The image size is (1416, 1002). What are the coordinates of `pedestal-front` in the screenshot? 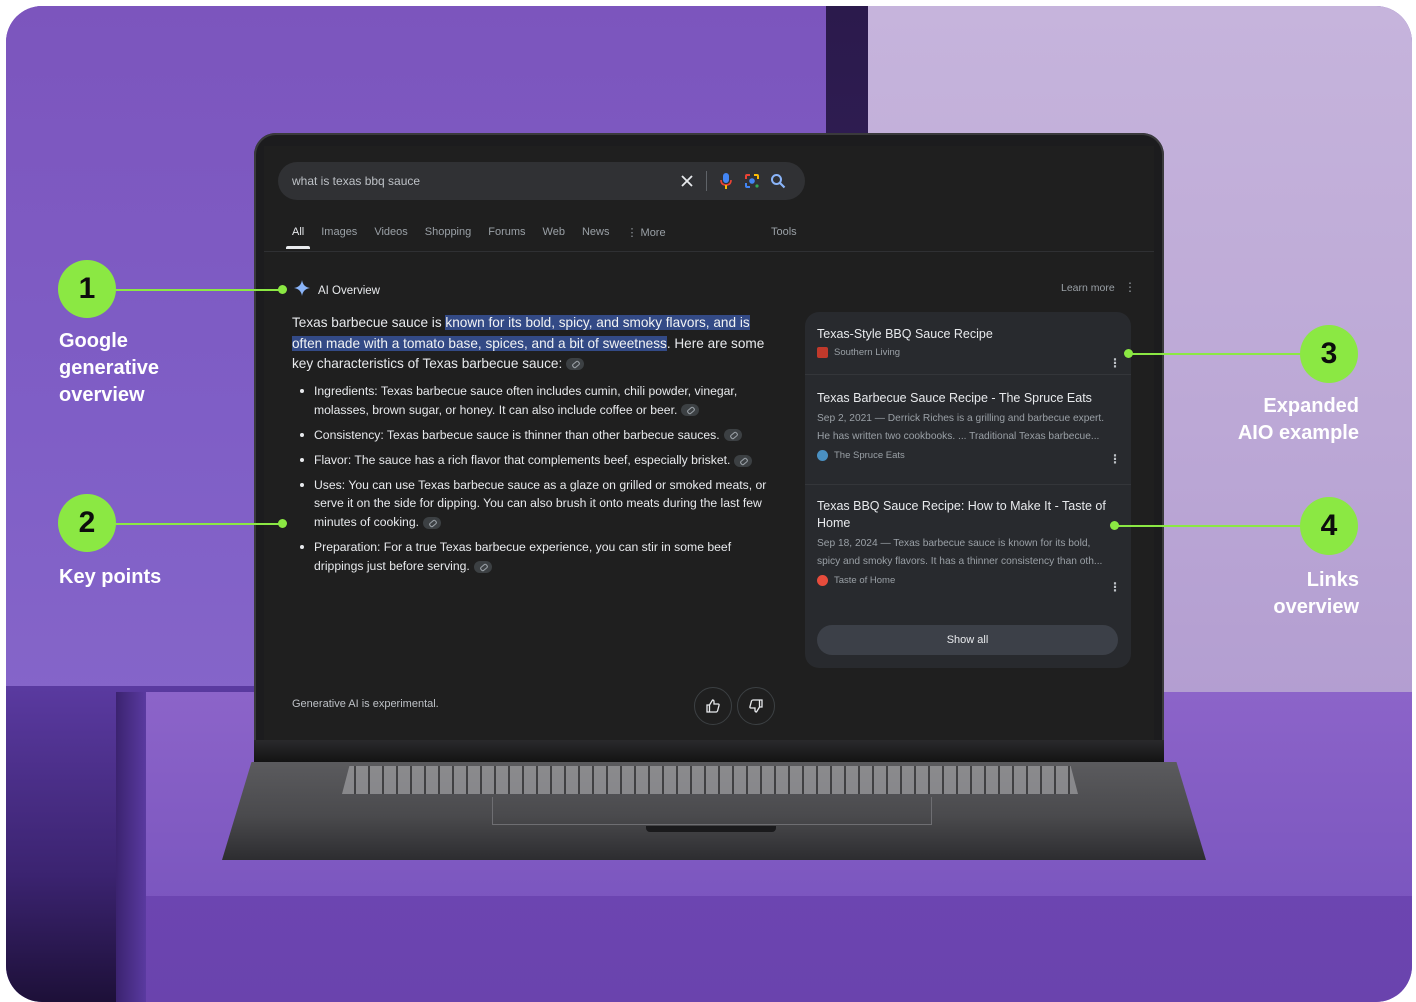 It's located at (764, 949).